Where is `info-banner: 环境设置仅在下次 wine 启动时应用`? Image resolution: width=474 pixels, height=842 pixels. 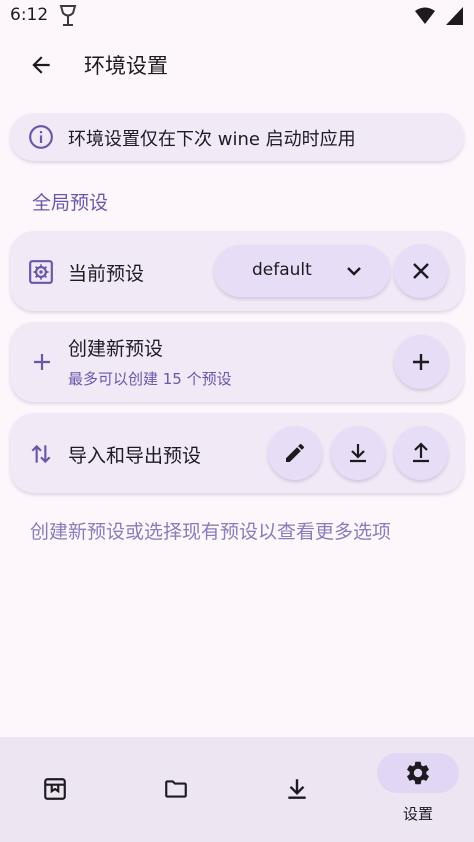 info-banner: 环境设置仅在下次 wine 启动时应用 is located at coordinates (237, 137).